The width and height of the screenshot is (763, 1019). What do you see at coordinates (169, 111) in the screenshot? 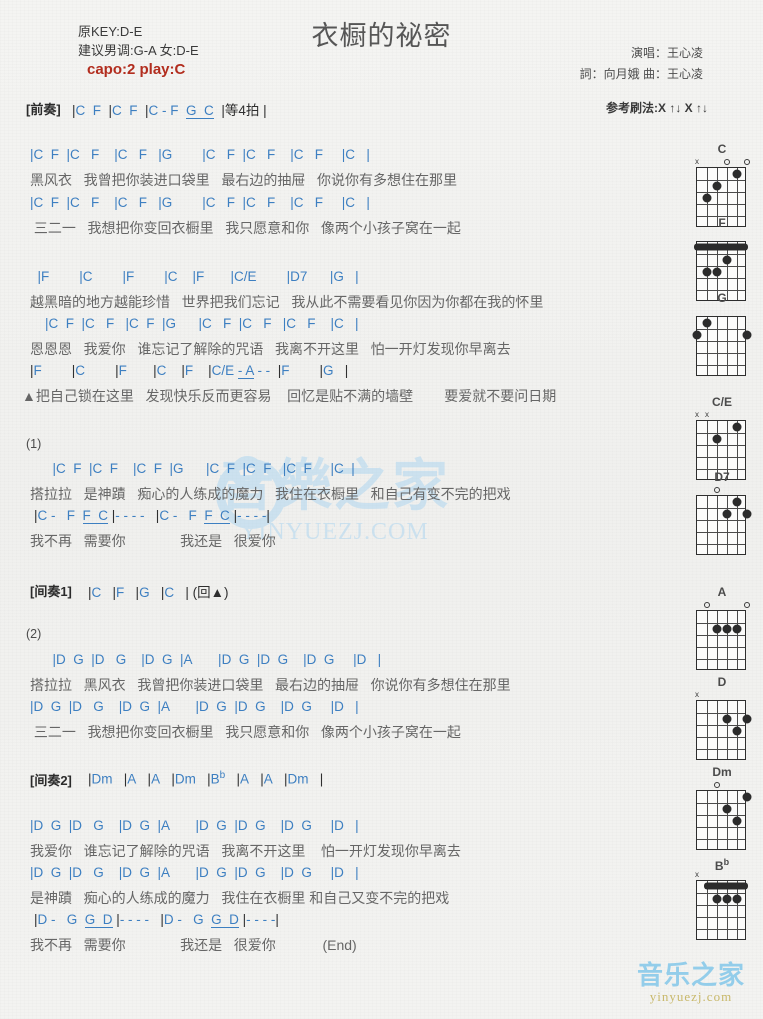
I see `intro-chords: |C F |C F |C - F G C |等4拍 |` at bounding box center [169, 111].